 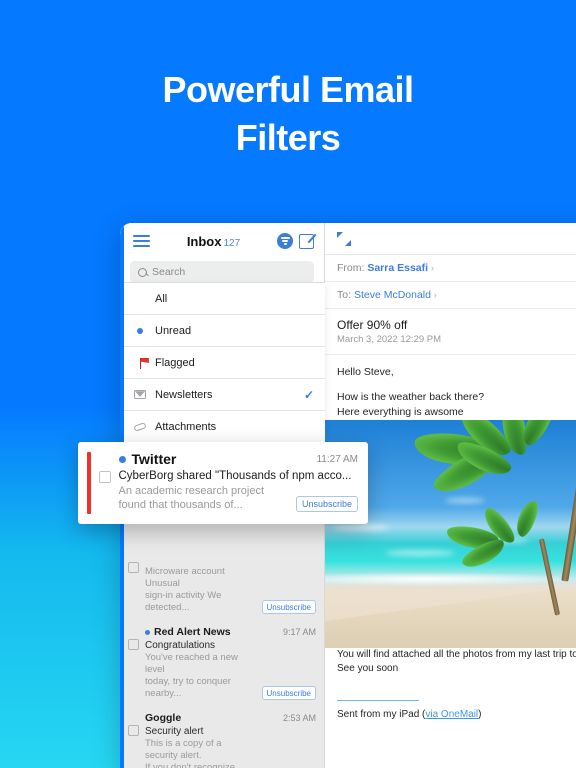 I want to click on signature-suffix: ), so click(x=480, y=714).